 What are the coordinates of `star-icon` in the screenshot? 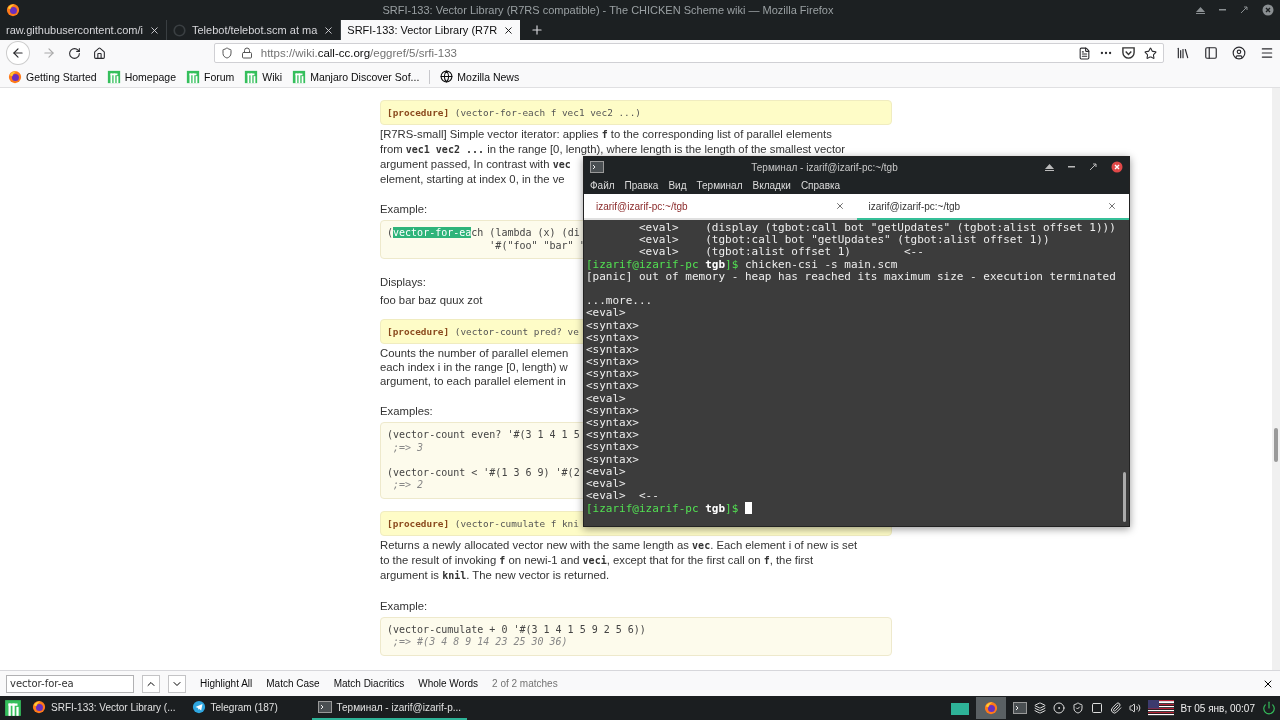 It's located at (1150, 53).